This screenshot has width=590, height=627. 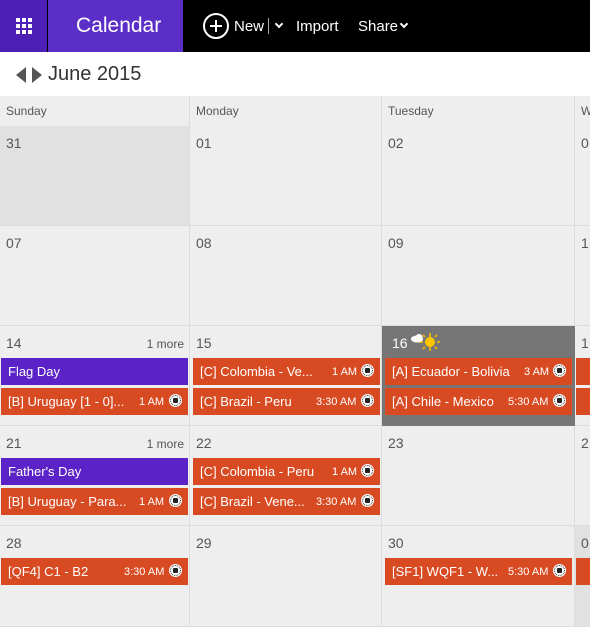 I want to click on day-number: 14, so click(x=14, y=343).